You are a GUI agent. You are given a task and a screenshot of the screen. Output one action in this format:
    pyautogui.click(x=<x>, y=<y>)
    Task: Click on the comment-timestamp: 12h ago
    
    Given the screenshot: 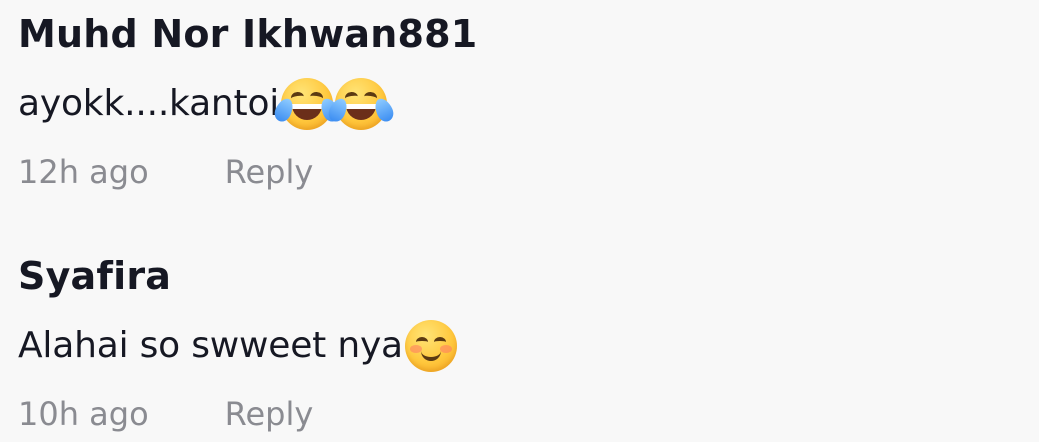 What is the action you would take?
    pyautogui.click(x=83, y=172)
    